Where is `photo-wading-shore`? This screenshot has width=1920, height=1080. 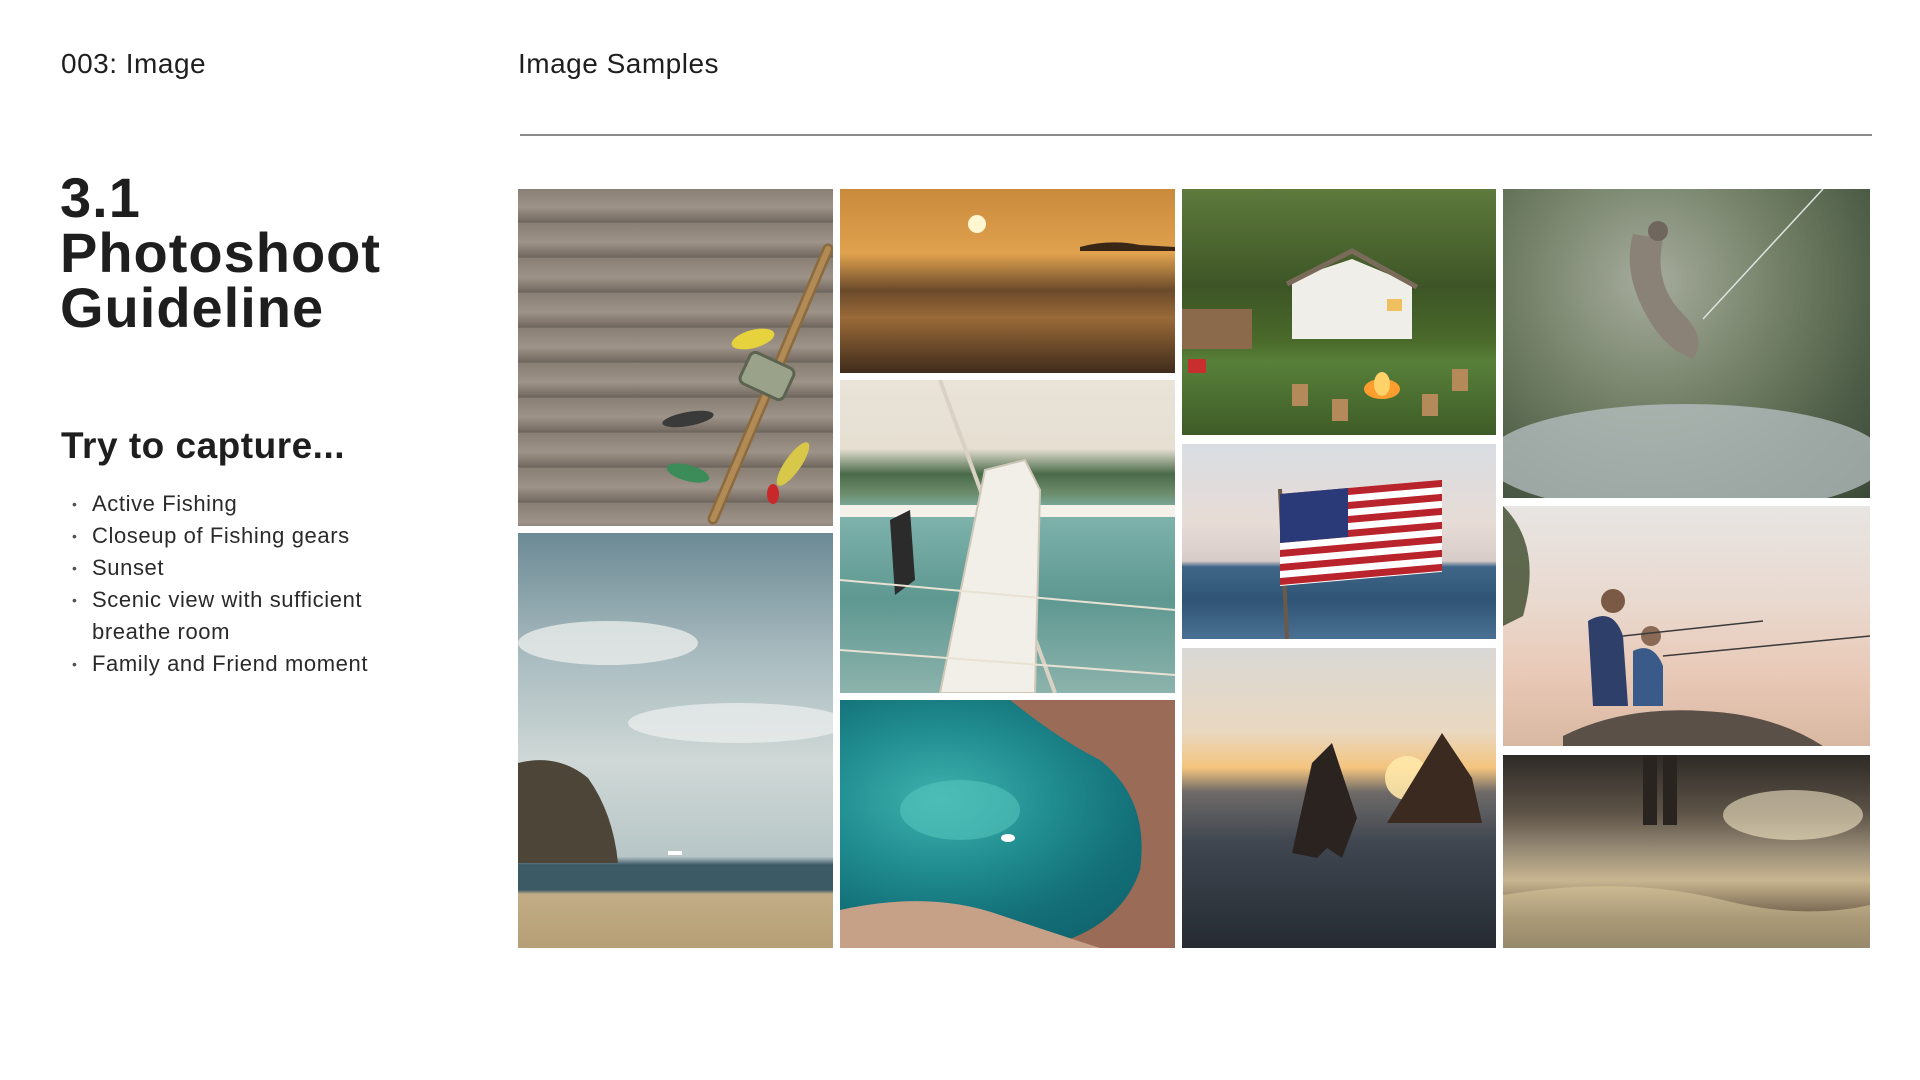 photo-wading-shore is located at coordinates (1686, 851).